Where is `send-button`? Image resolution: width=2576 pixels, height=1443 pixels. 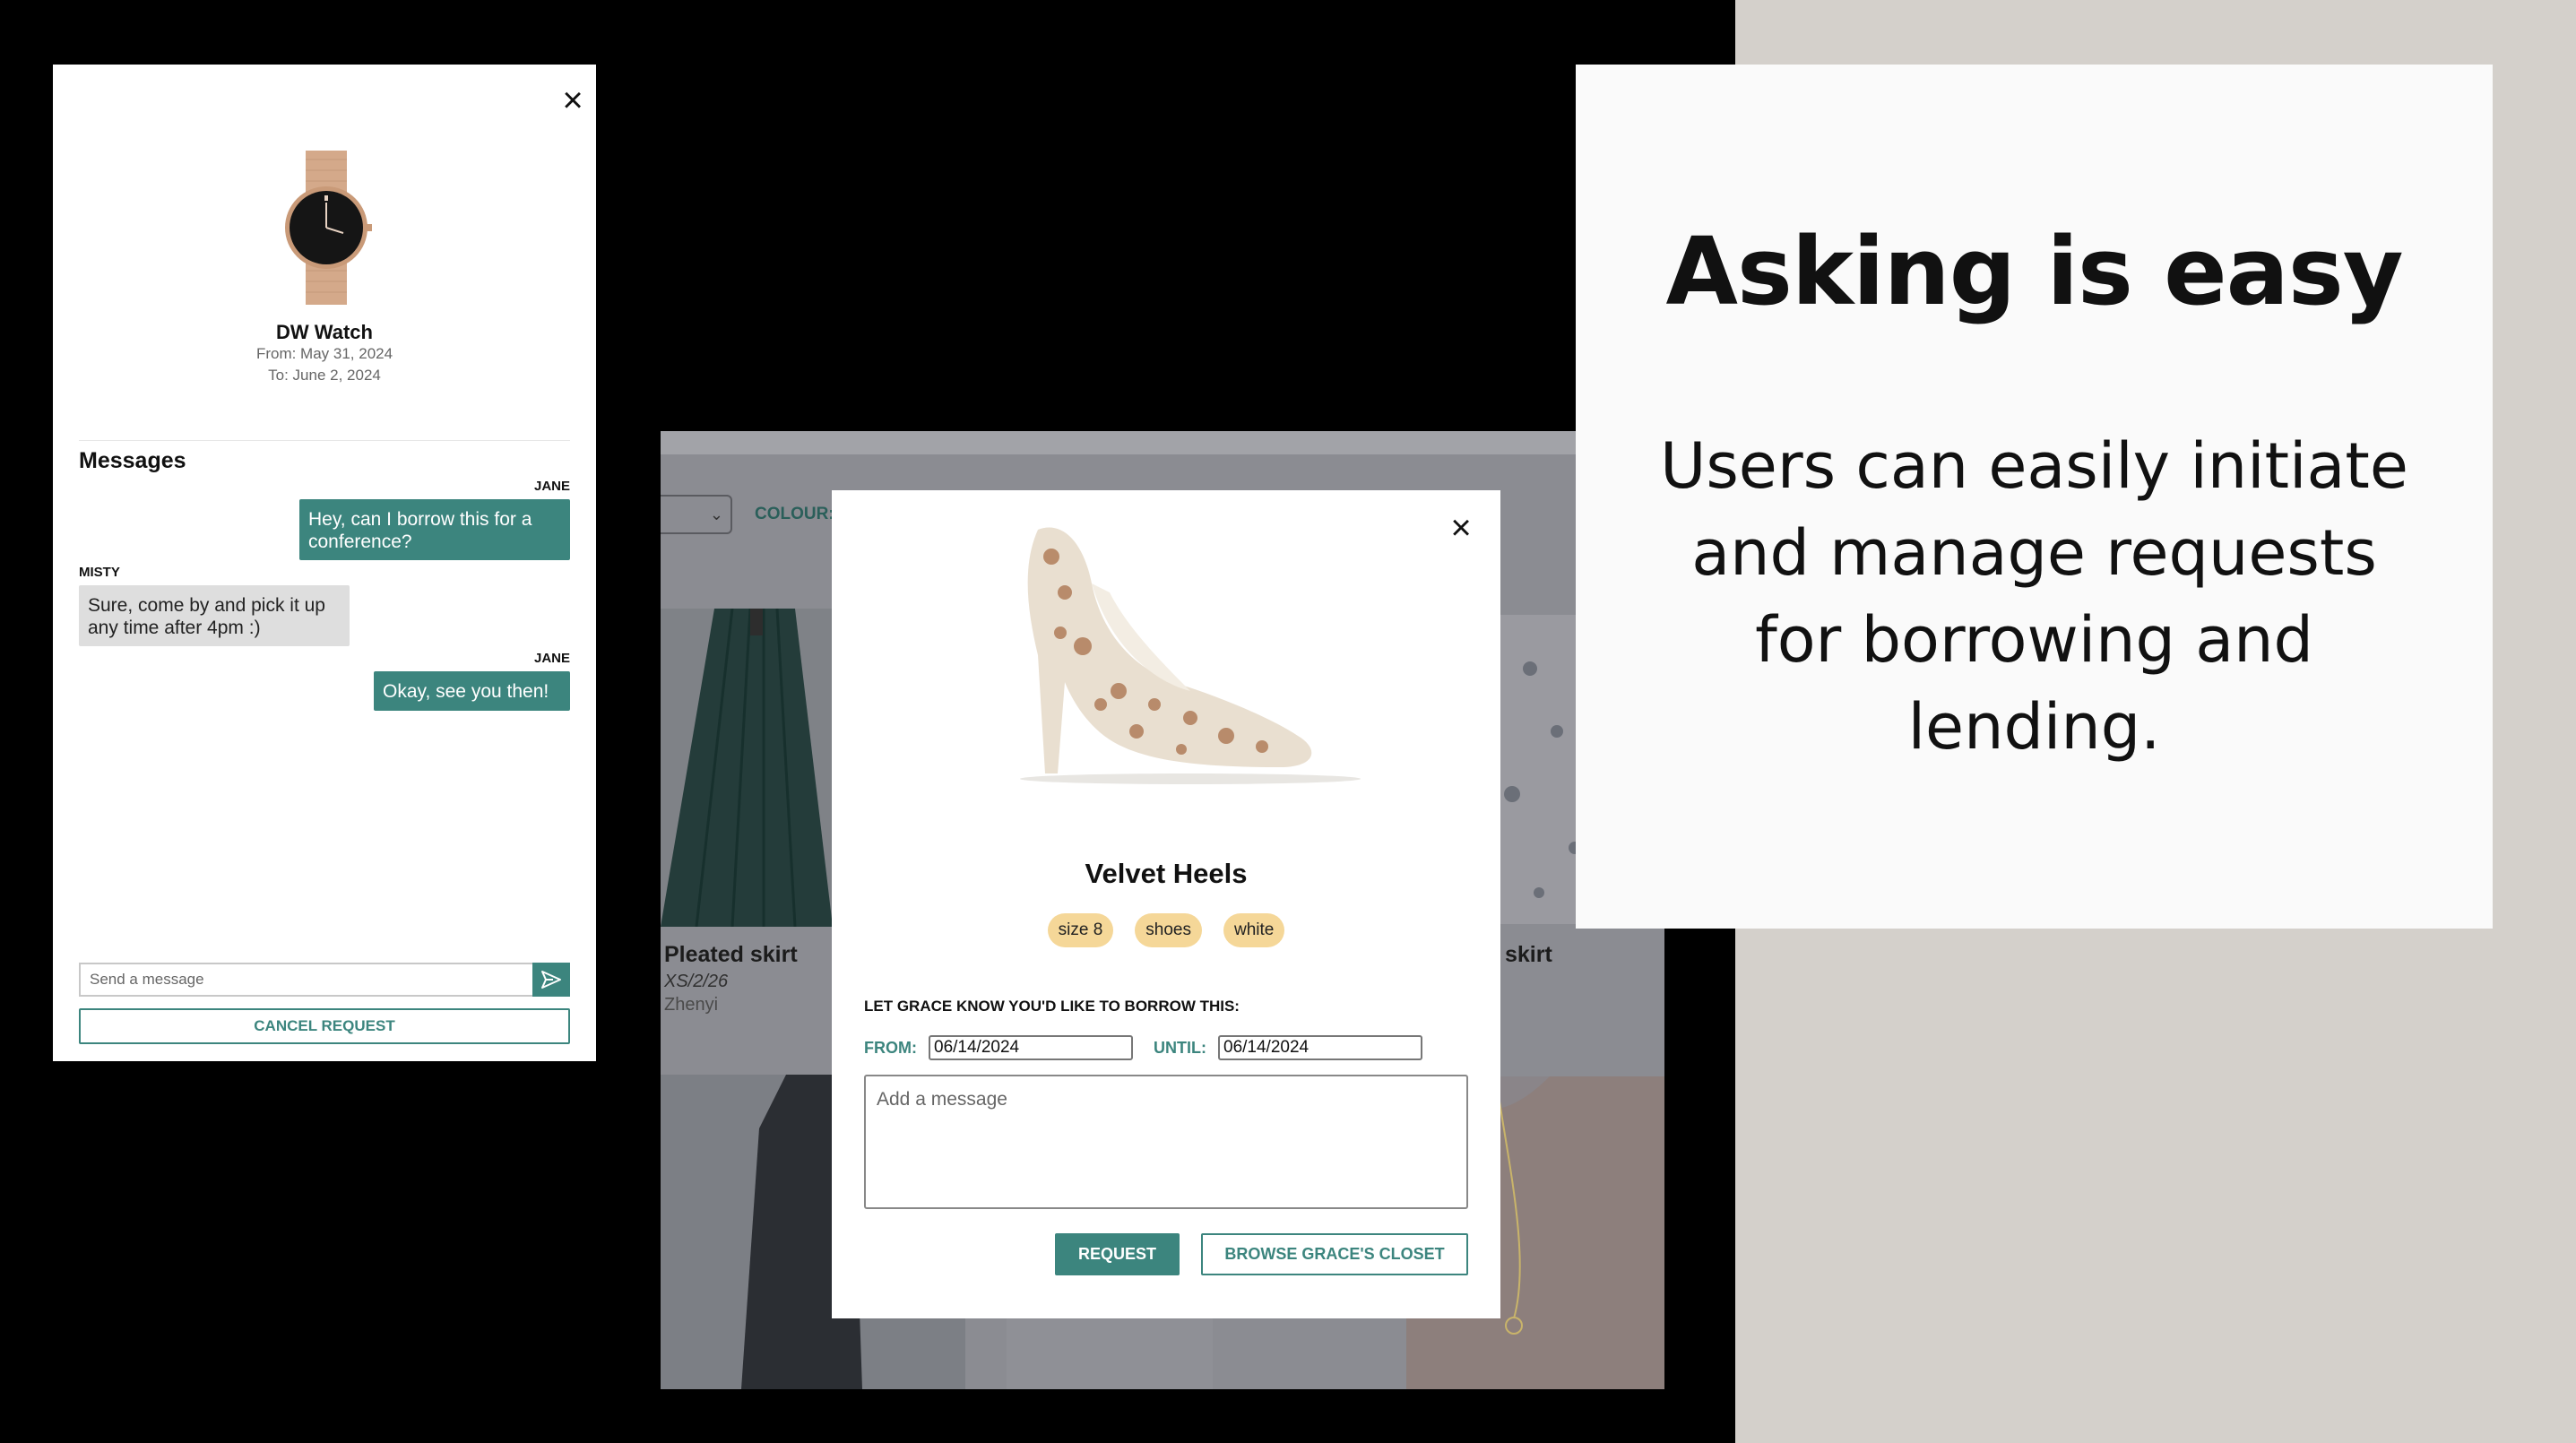
send-button is located at coordinates (551, 980).